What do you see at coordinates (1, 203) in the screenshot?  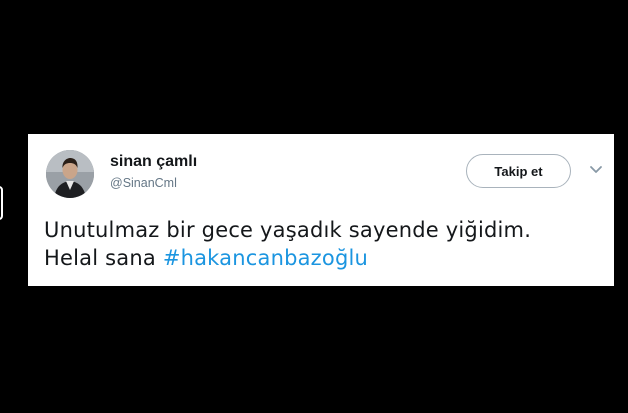 I see `edge-fragment` at bounding box center [1, 203].